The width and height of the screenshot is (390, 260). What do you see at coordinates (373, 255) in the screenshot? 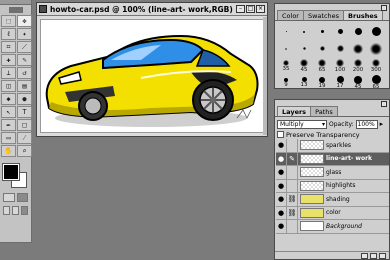
I see `new-layer-button` at bounding box center [373, 255].